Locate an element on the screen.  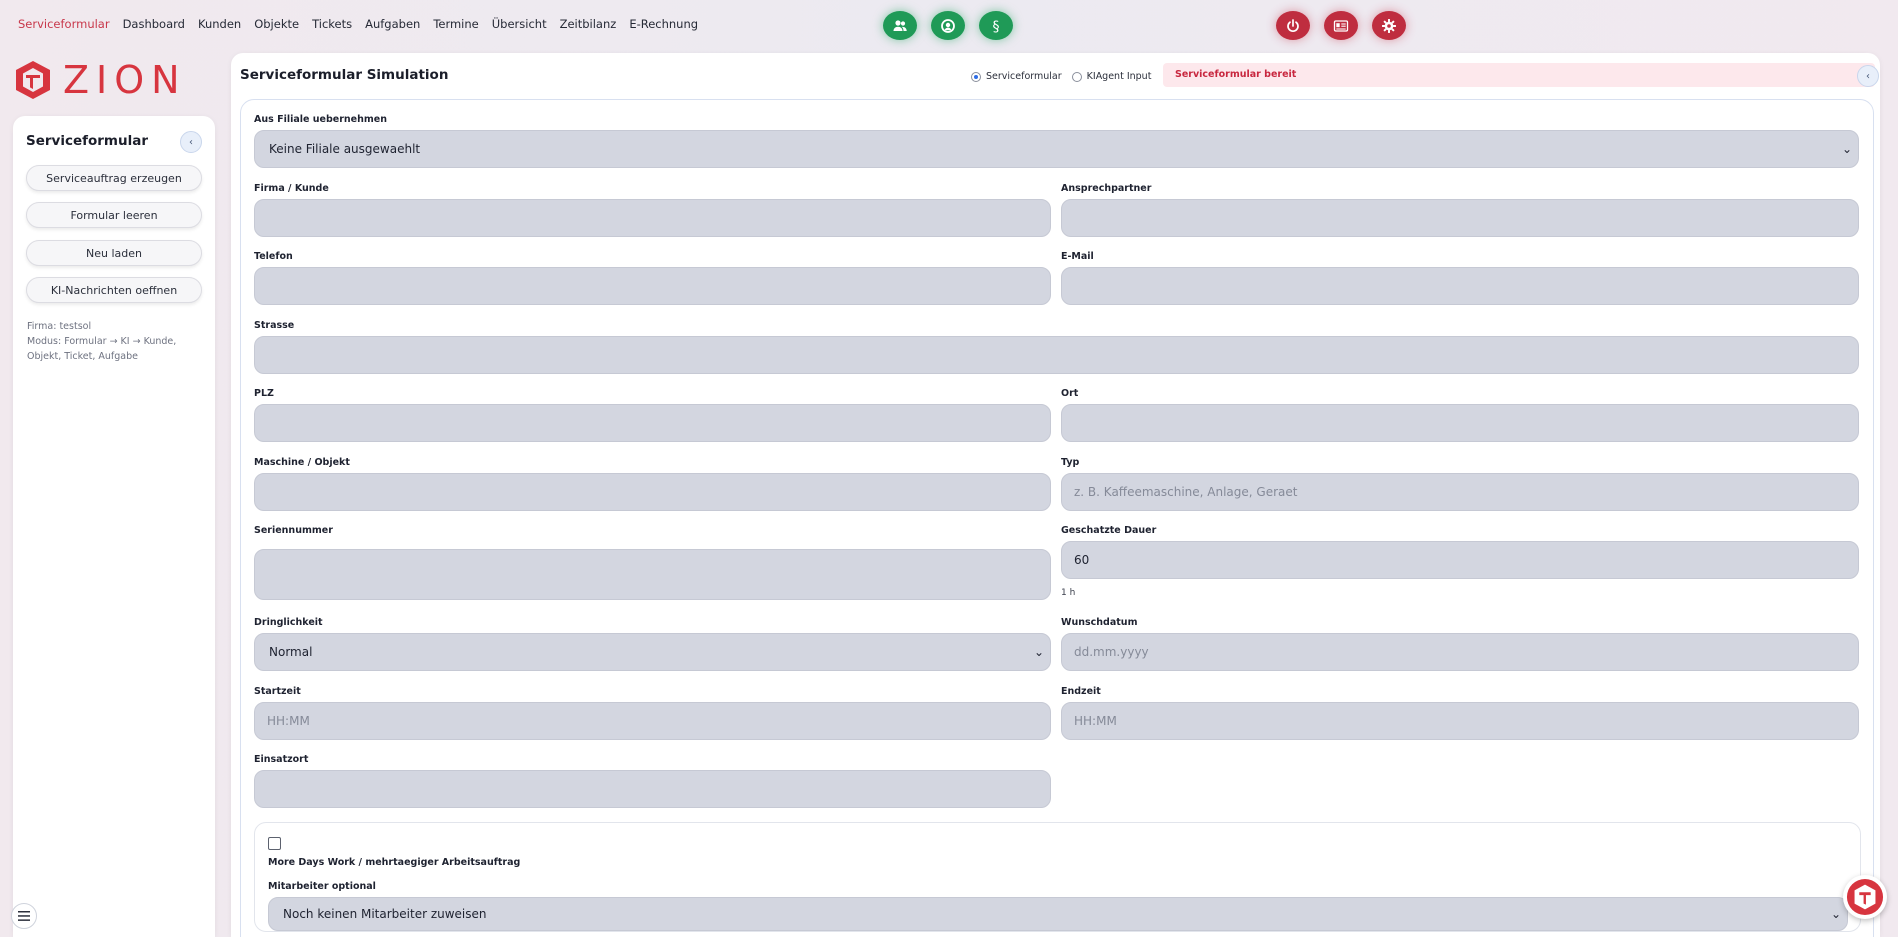
firma-input is located at coordinates (652, 218).